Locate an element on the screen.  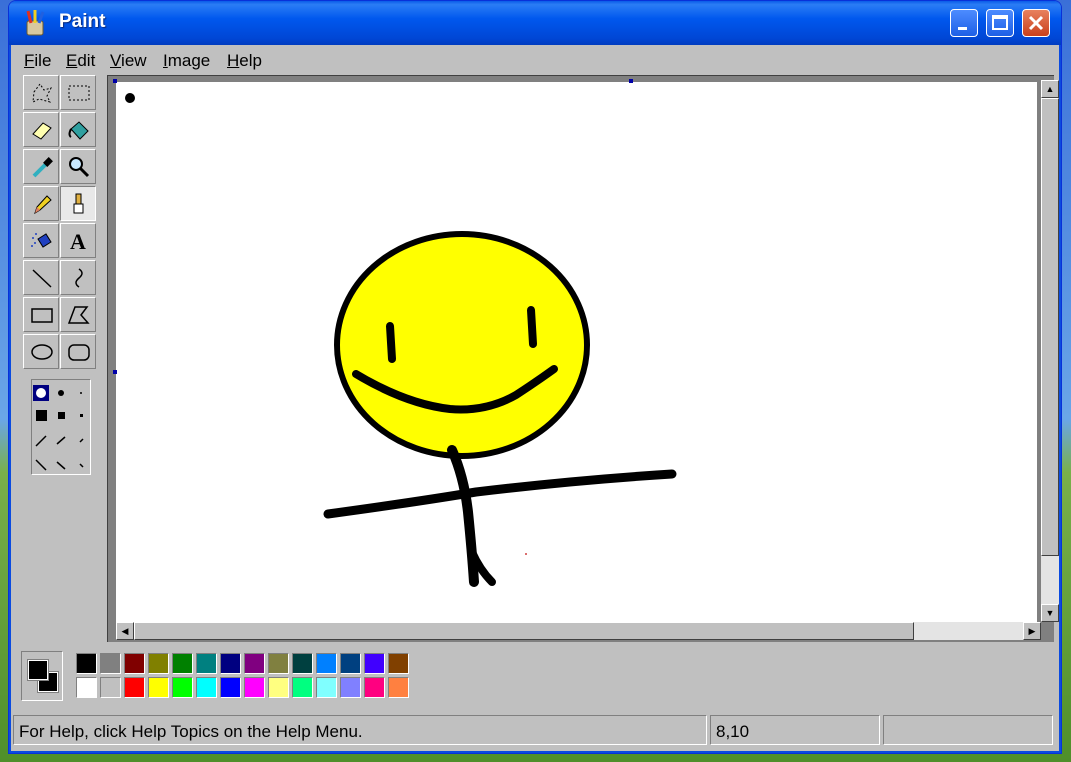
window-title: Paint is located at coordinates (82, 21).